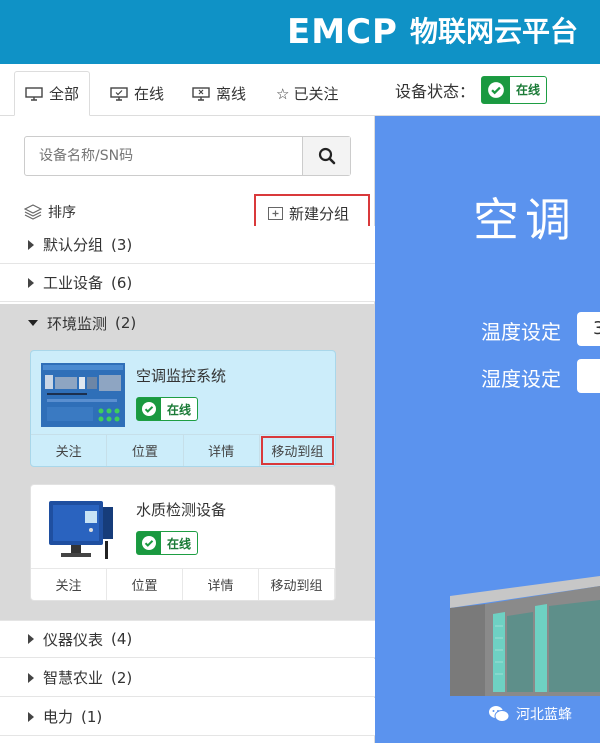 The image size is (600, 743). I want to click on tab-offline: 离线, so click(219, 93).